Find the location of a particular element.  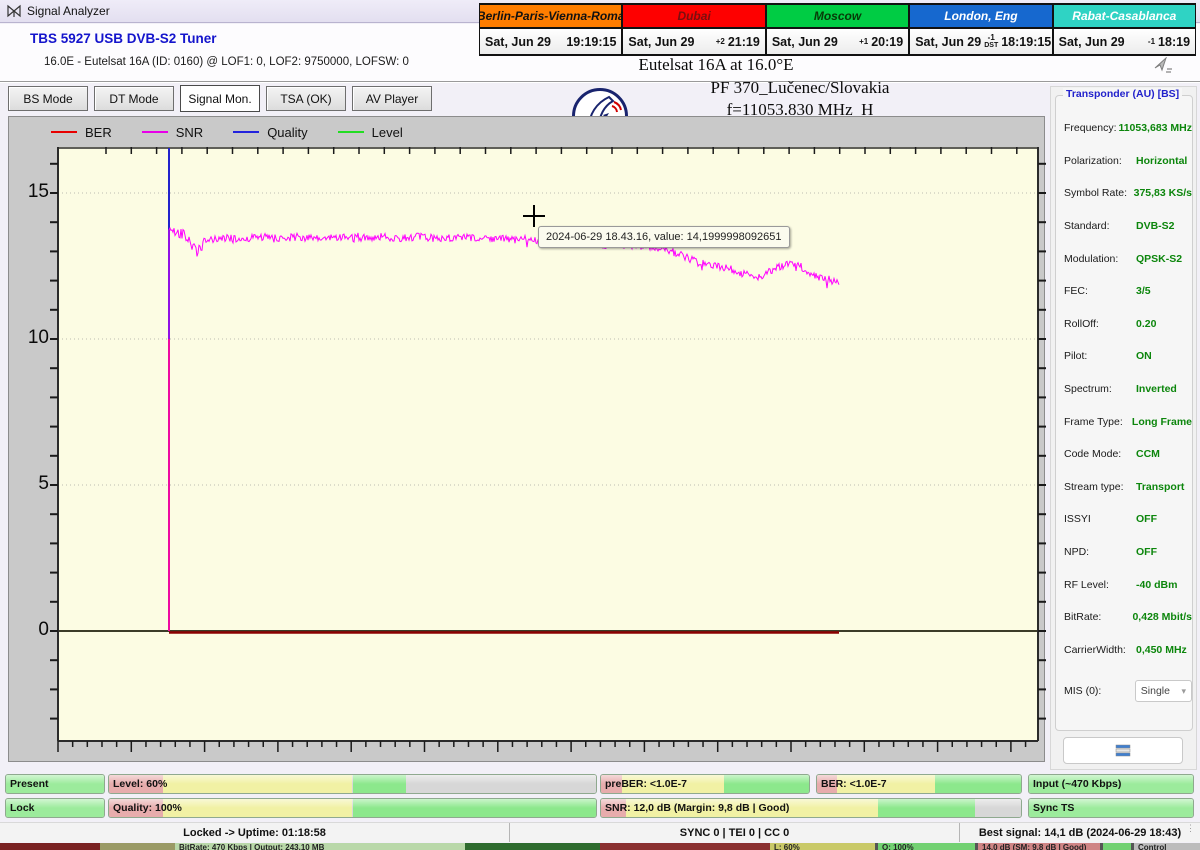

y-axis-tick-label: 15 is located at coordinates (38, 191).